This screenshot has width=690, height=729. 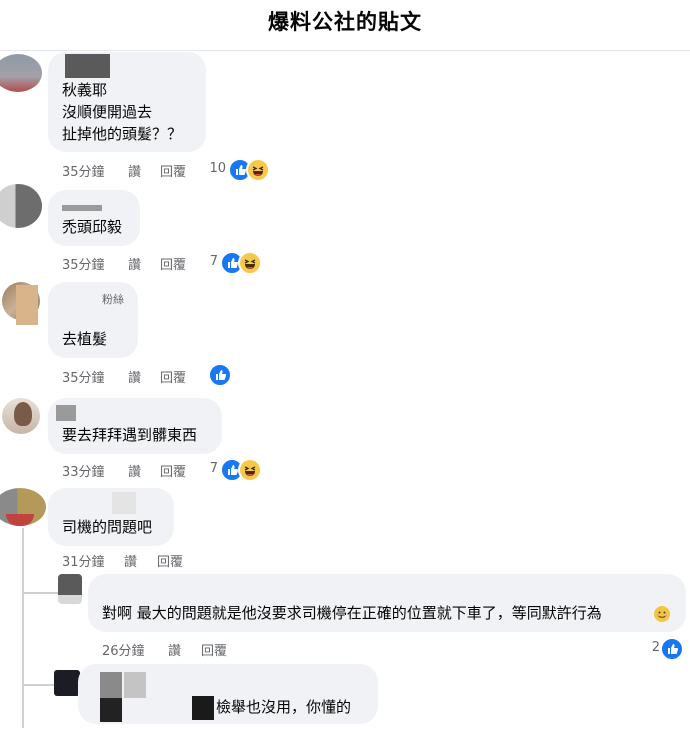 I want to click on reply-text: 對啊 最大的問題就是他沒要求司機停在正確的位置就下車了，等同默許行為, so click(x=352, y=613).